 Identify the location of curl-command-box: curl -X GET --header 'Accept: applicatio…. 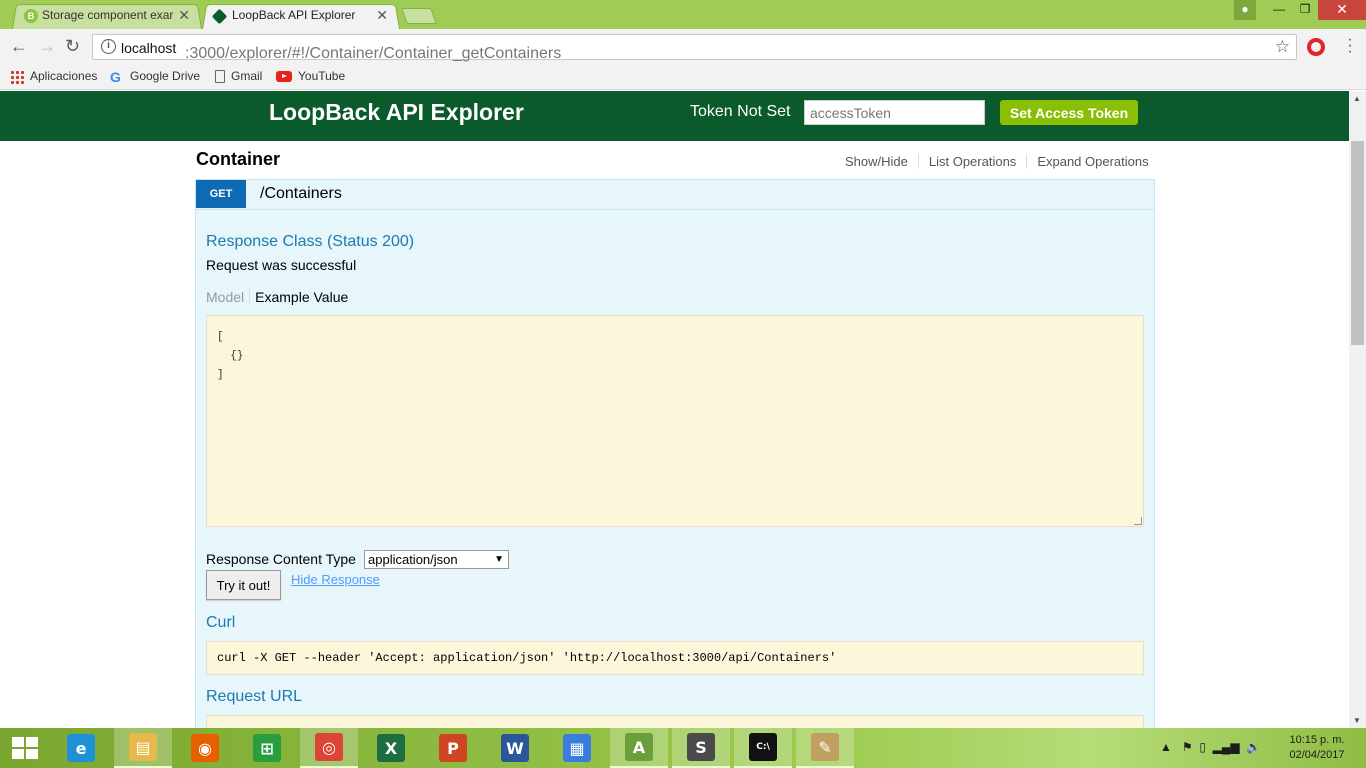
(675, 658).